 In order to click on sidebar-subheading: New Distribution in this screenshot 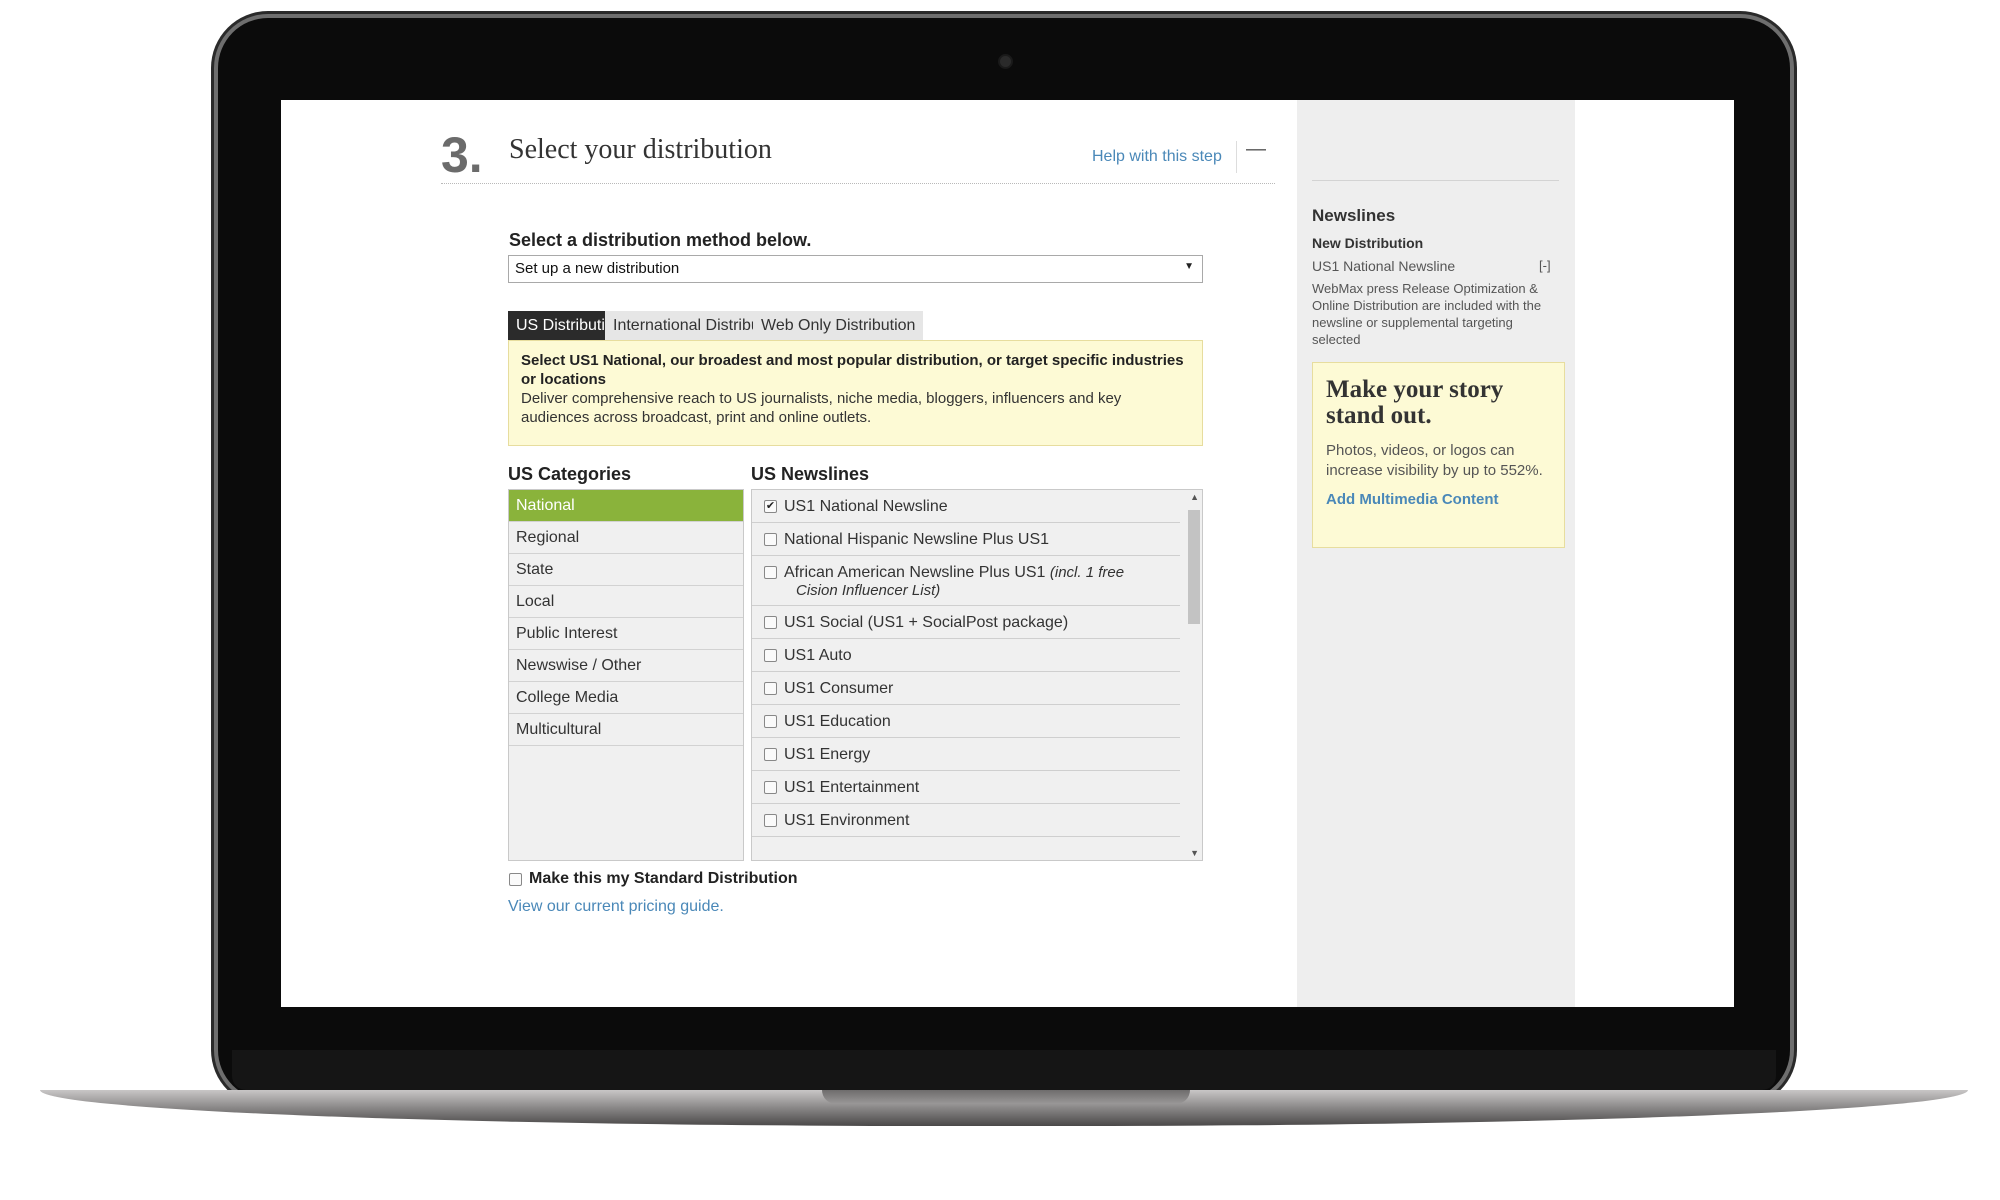, I will do `click(1368, 243)`.